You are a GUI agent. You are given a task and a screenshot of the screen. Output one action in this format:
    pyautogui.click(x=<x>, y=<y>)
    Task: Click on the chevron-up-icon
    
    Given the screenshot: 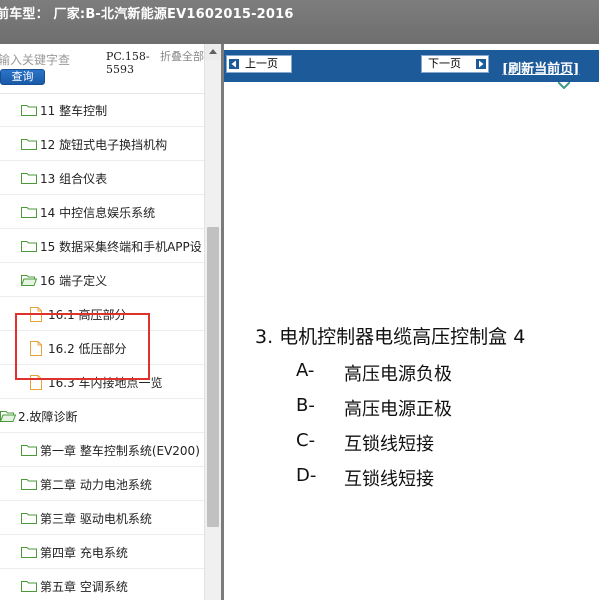 What is the action you would take?
    pyautogui.click(x=213, y=51)
    